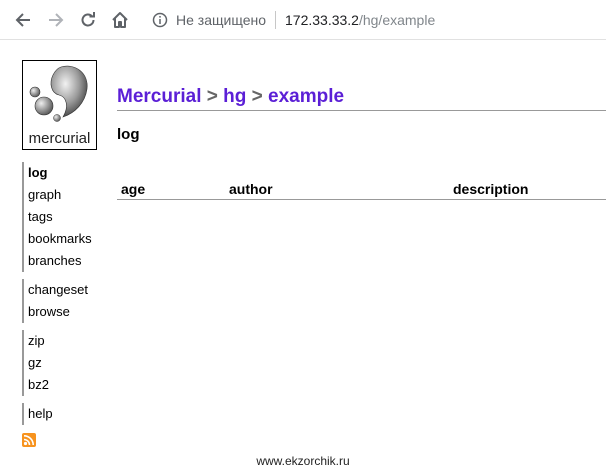  I want to click on menu-group-archives: zip gz bz2, so click(67, 363).